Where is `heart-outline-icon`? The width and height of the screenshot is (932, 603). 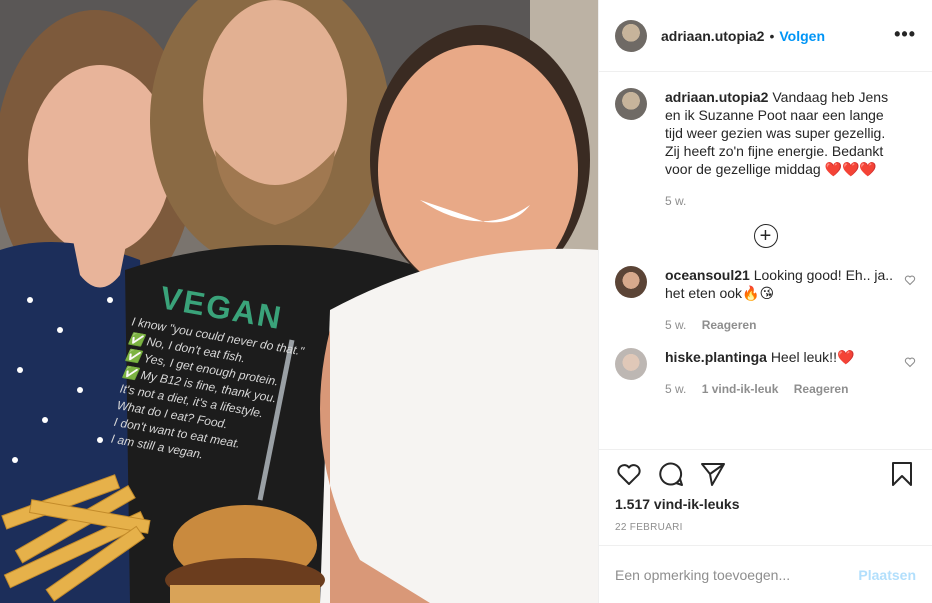 heart-outline-icon is located at coordinates (629, 474).